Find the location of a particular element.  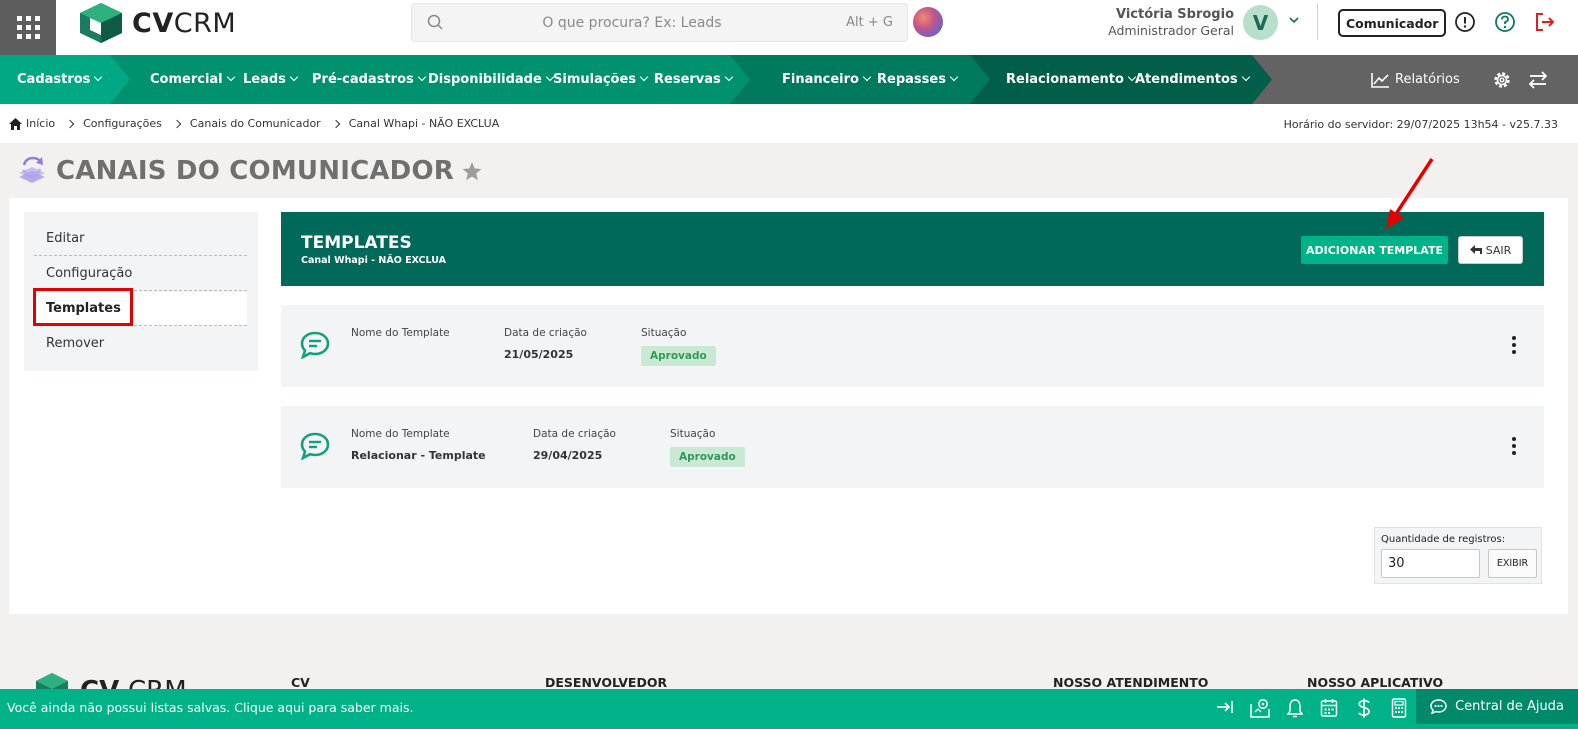

side-item-configuracao: Configuração is located at coordinates (140, 274).